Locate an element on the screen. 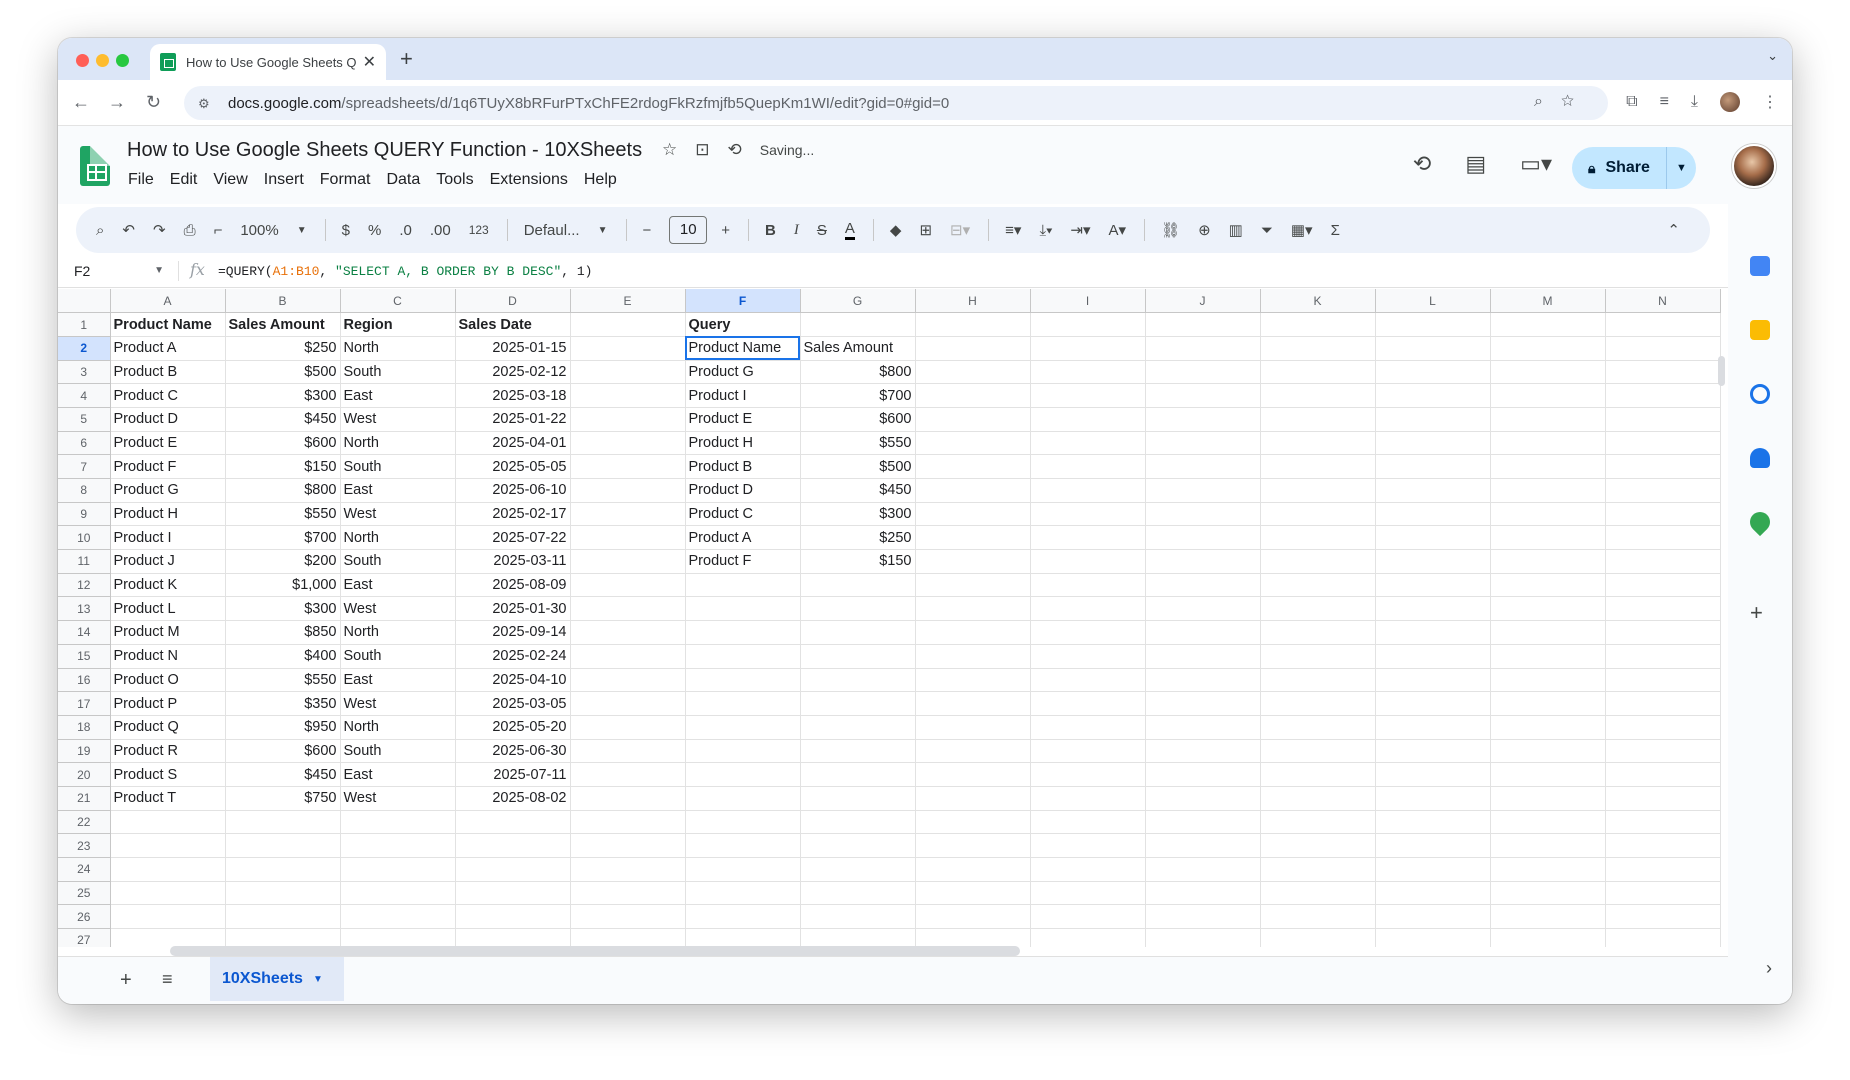 The image size is (1850, 1080). row-header: 11 is located at coordinates (84, 561).